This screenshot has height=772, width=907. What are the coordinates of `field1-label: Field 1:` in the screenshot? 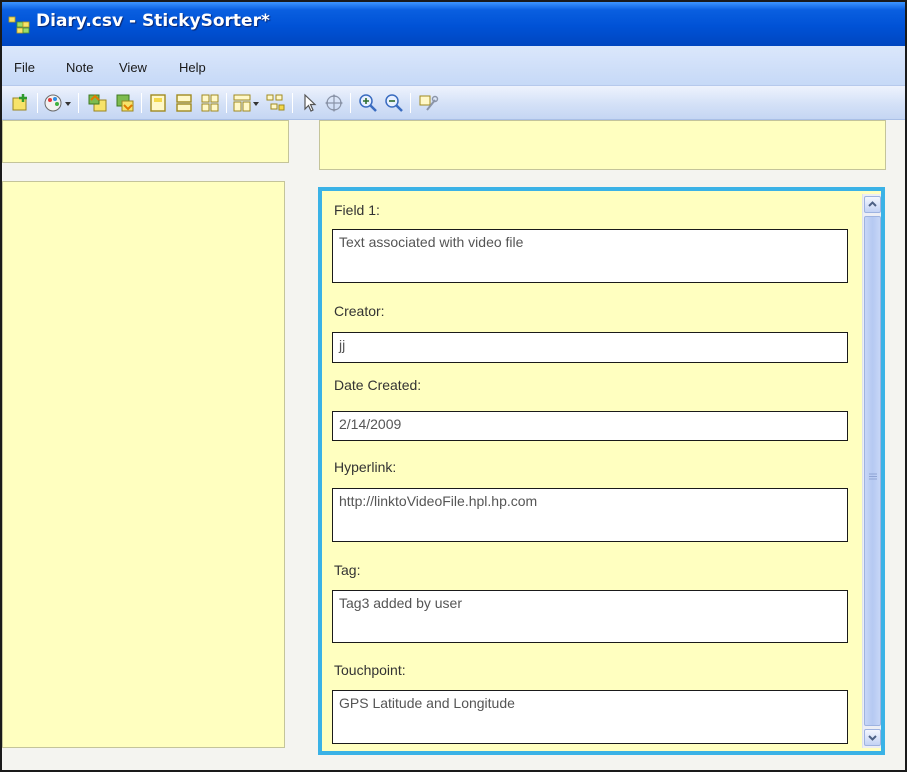 It's located at (357, 210).